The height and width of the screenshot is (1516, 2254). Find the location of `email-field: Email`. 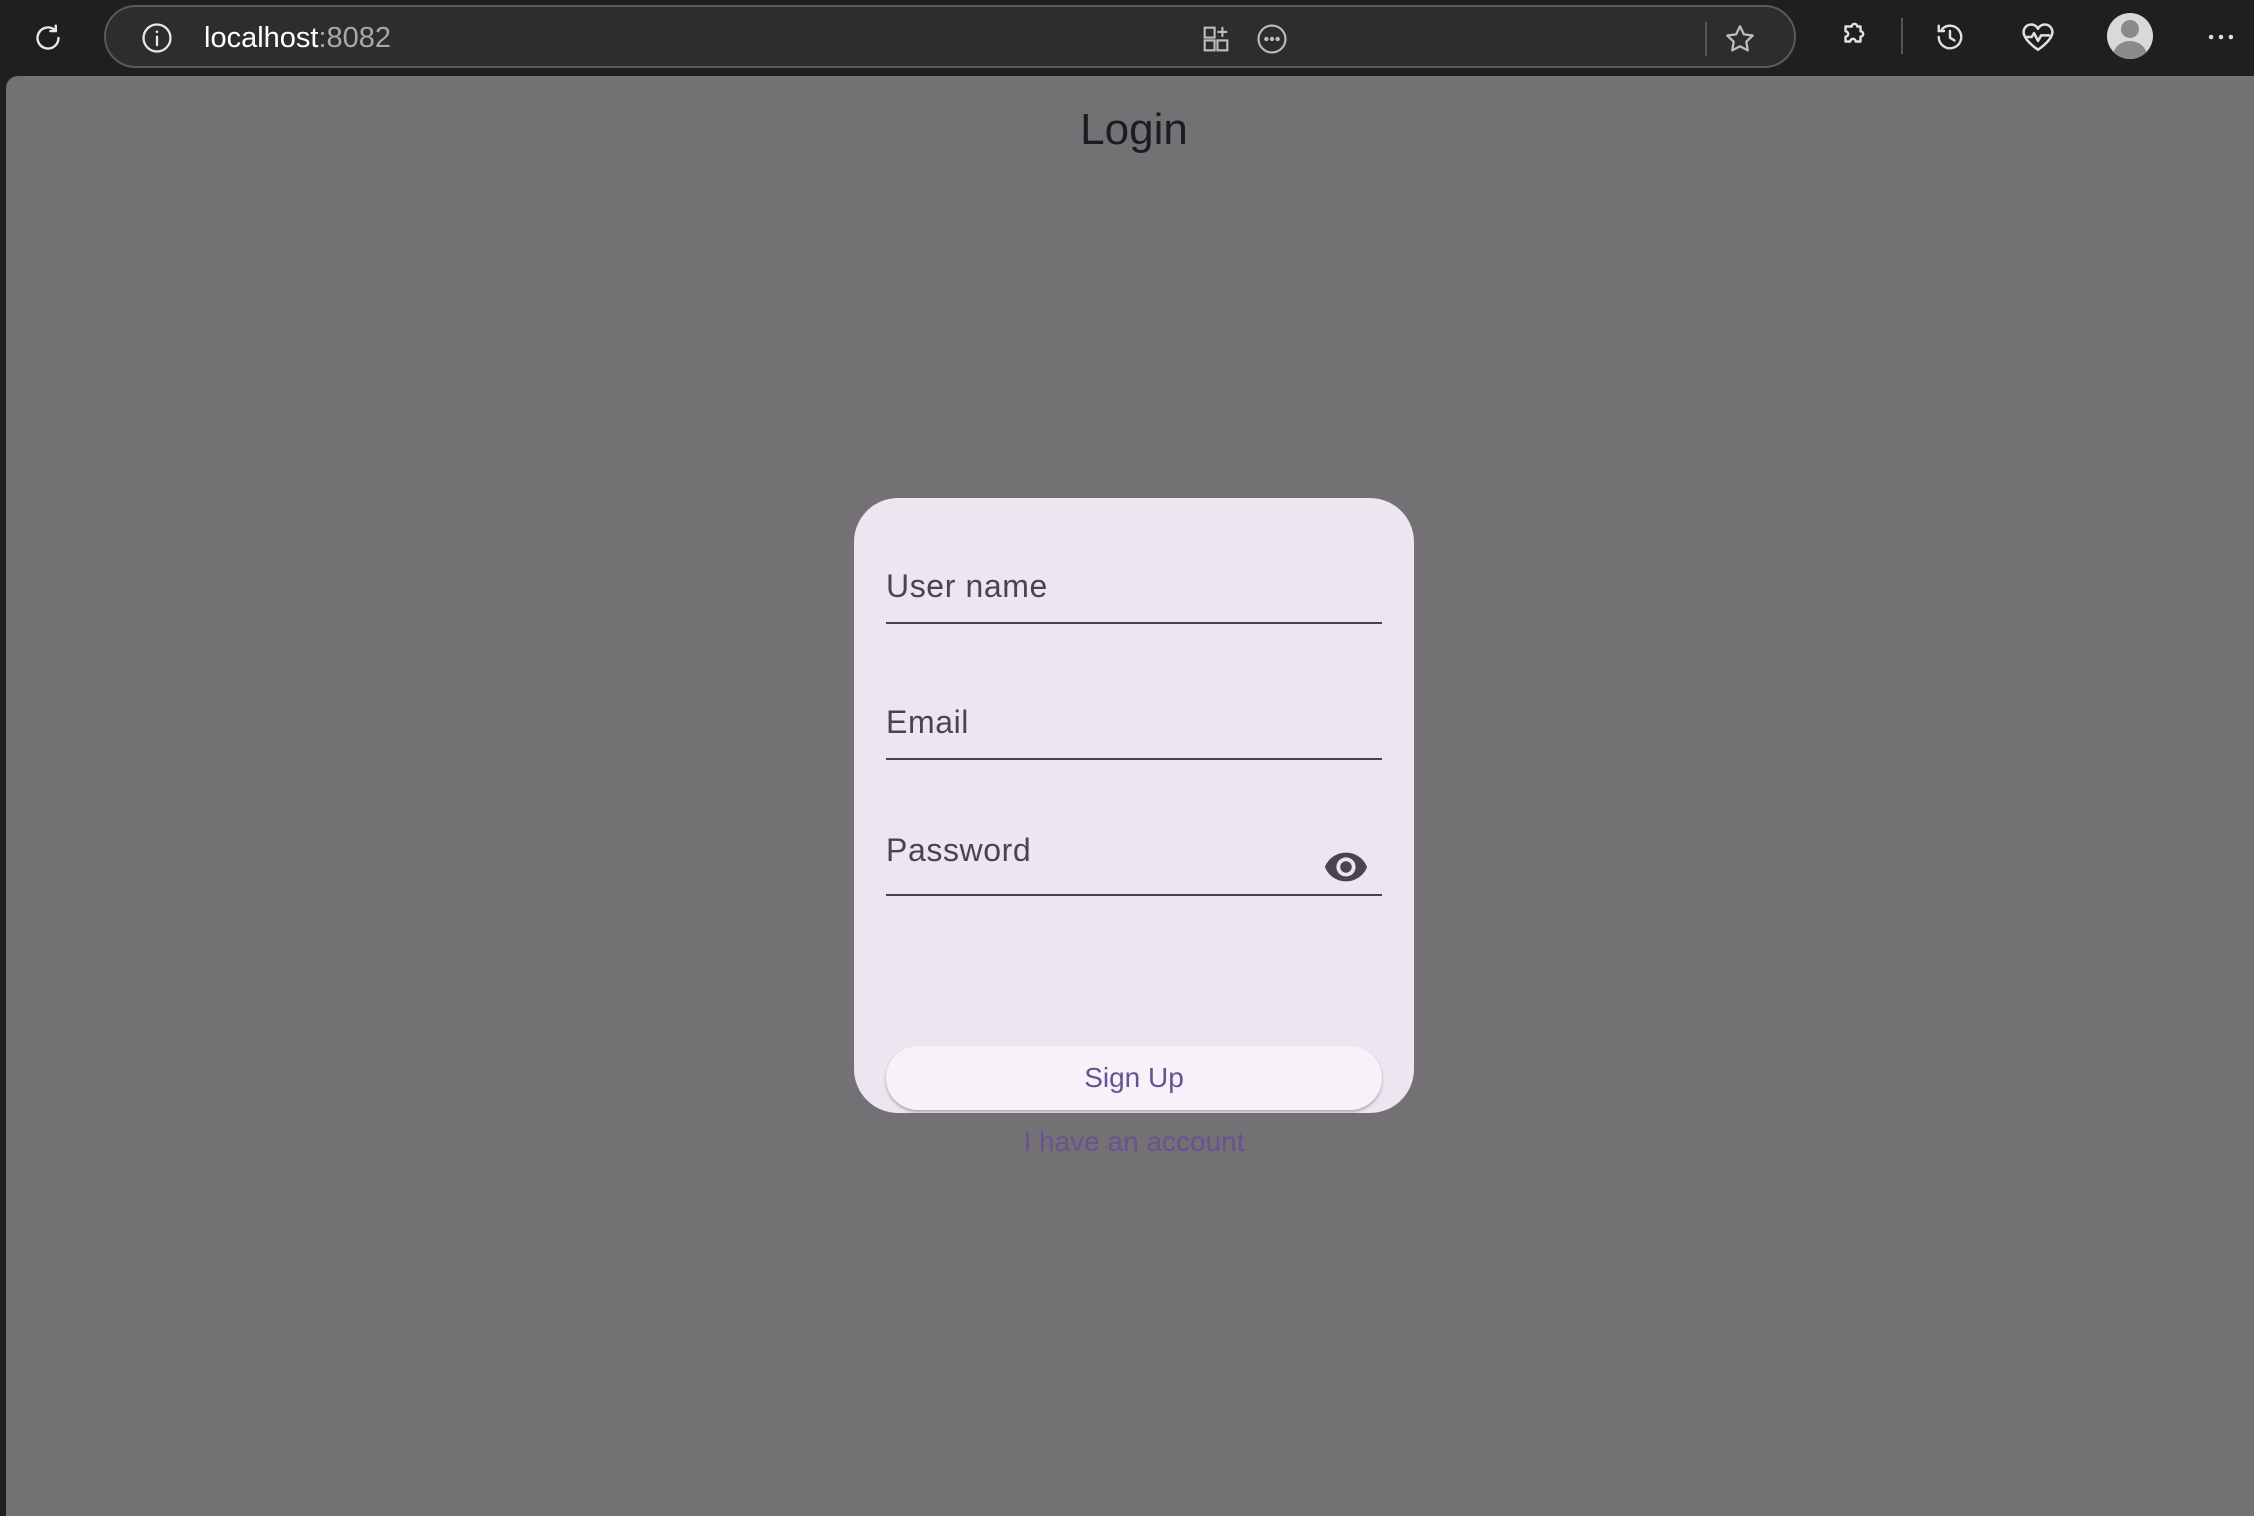

email-field: Email is located at coordinates (1134, 715).